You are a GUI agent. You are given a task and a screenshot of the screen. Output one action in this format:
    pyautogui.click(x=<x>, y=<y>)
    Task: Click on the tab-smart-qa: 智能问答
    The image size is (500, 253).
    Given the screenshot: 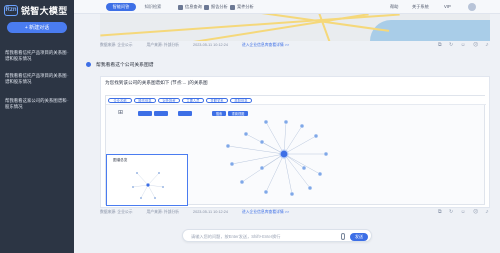 What is the action you would take?
    pyautogui.click(x=121, y=7)
    